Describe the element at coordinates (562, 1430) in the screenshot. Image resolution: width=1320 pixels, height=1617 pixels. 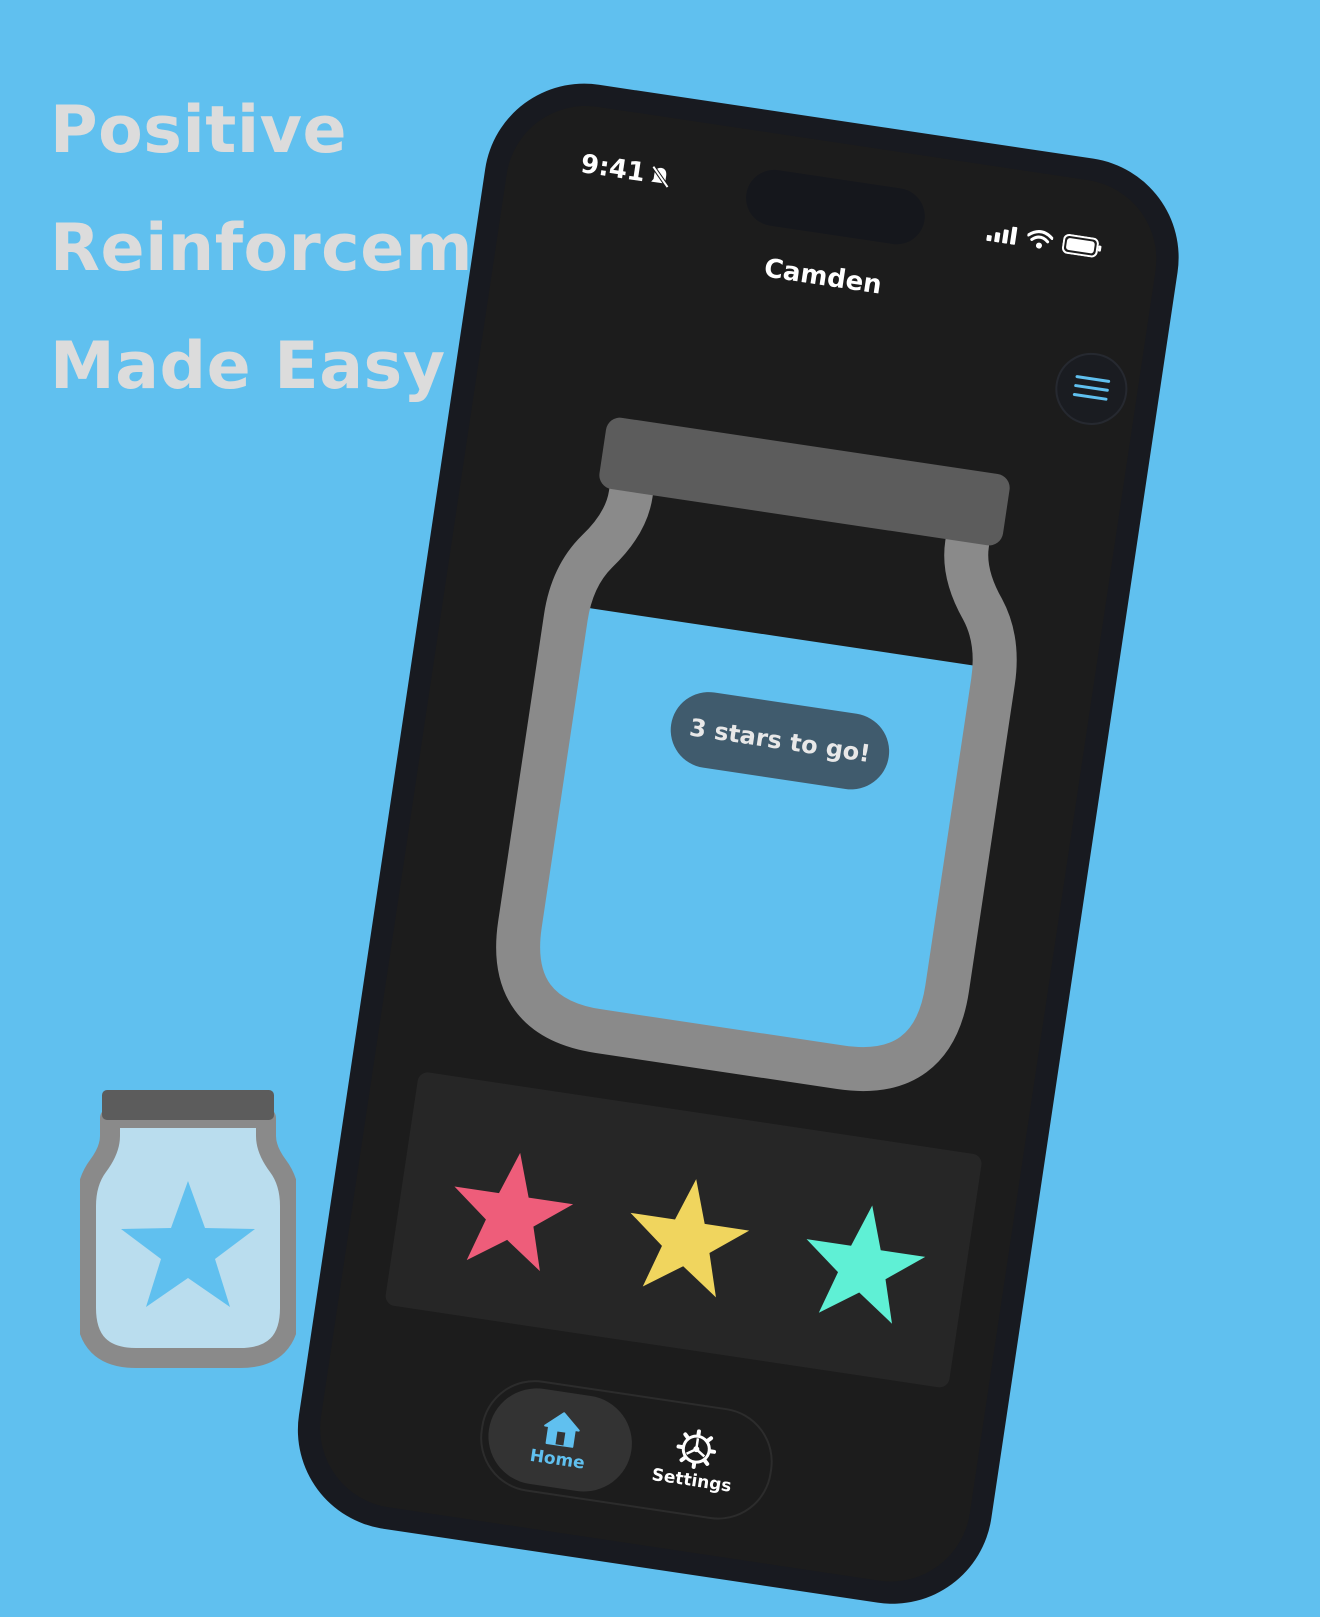
I see `house-icon` at that location.